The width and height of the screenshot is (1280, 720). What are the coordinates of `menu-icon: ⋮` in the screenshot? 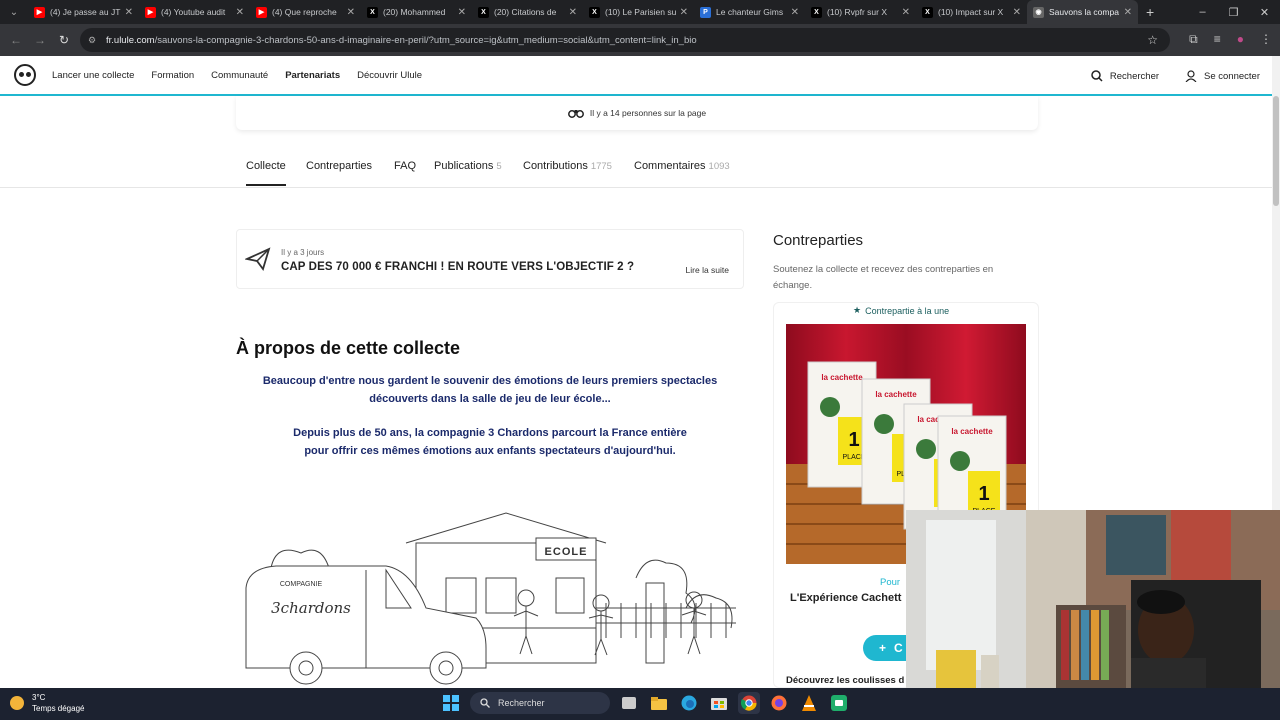 It's located at (1266, 39).